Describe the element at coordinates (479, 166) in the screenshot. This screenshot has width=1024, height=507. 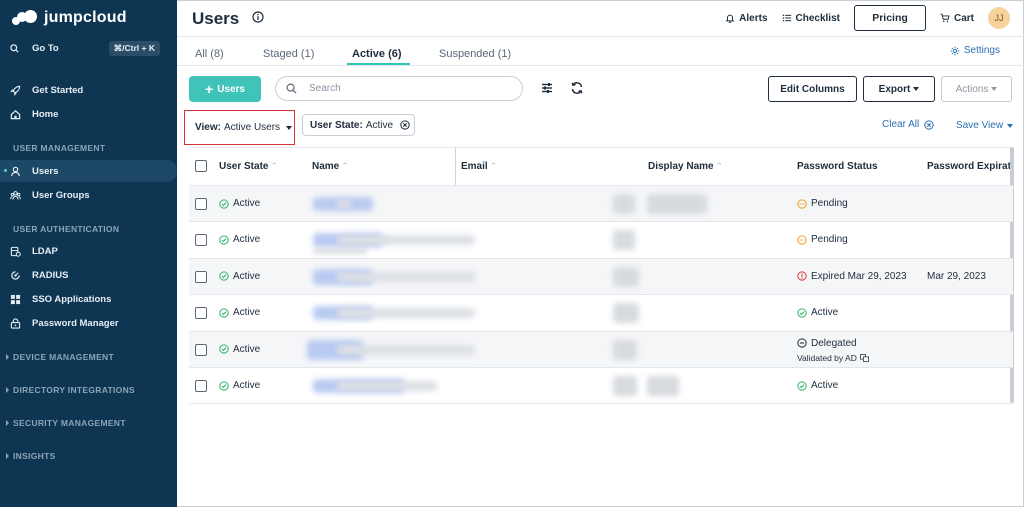
I see `column-header-email: Email ⌃` at that location.